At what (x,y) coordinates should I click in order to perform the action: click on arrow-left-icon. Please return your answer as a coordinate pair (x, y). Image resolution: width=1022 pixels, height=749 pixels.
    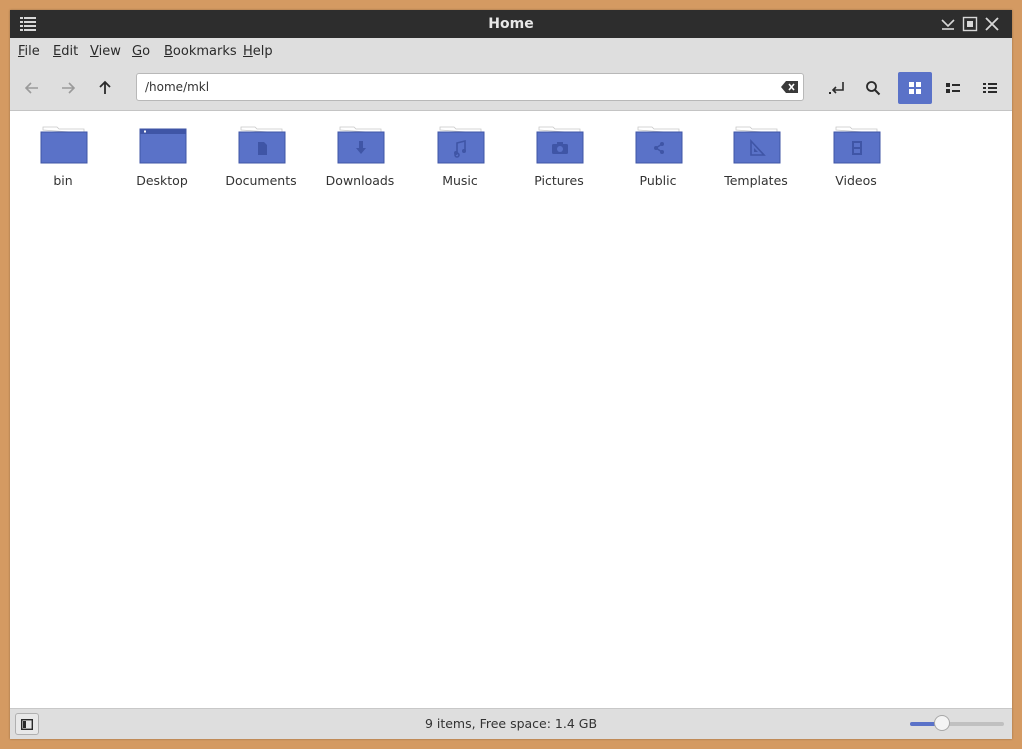
    Looking at the image, I should click on (31, 88).